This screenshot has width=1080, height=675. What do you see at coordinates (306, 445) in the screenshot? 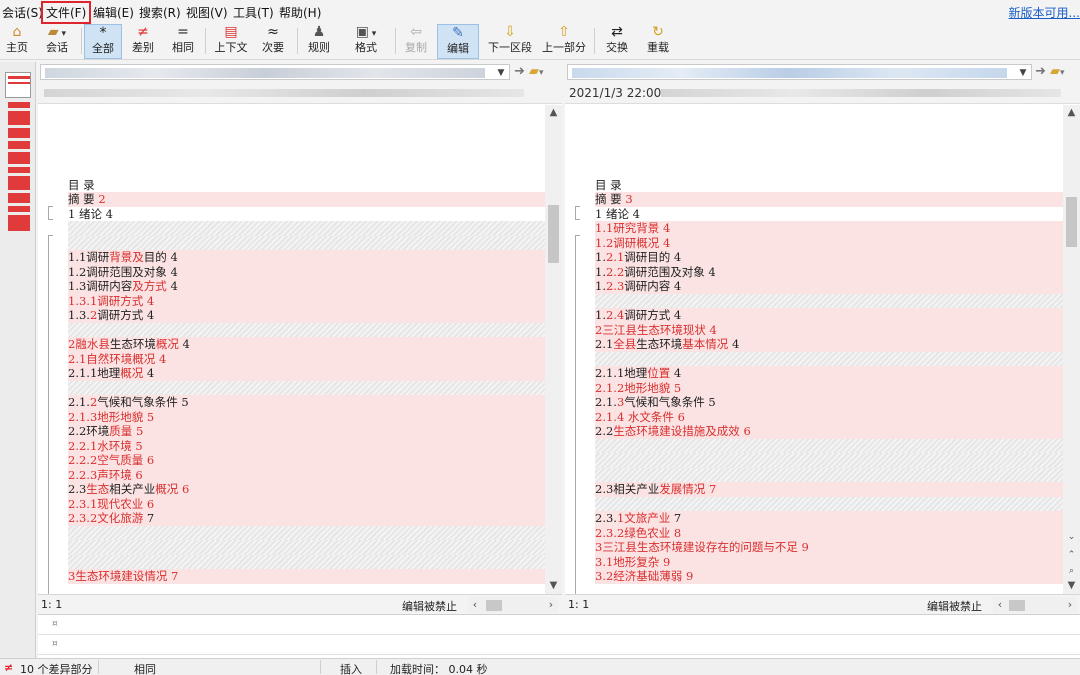
I see `text-line: 2.2.1水环境 5` at bounding box center [306, 445].